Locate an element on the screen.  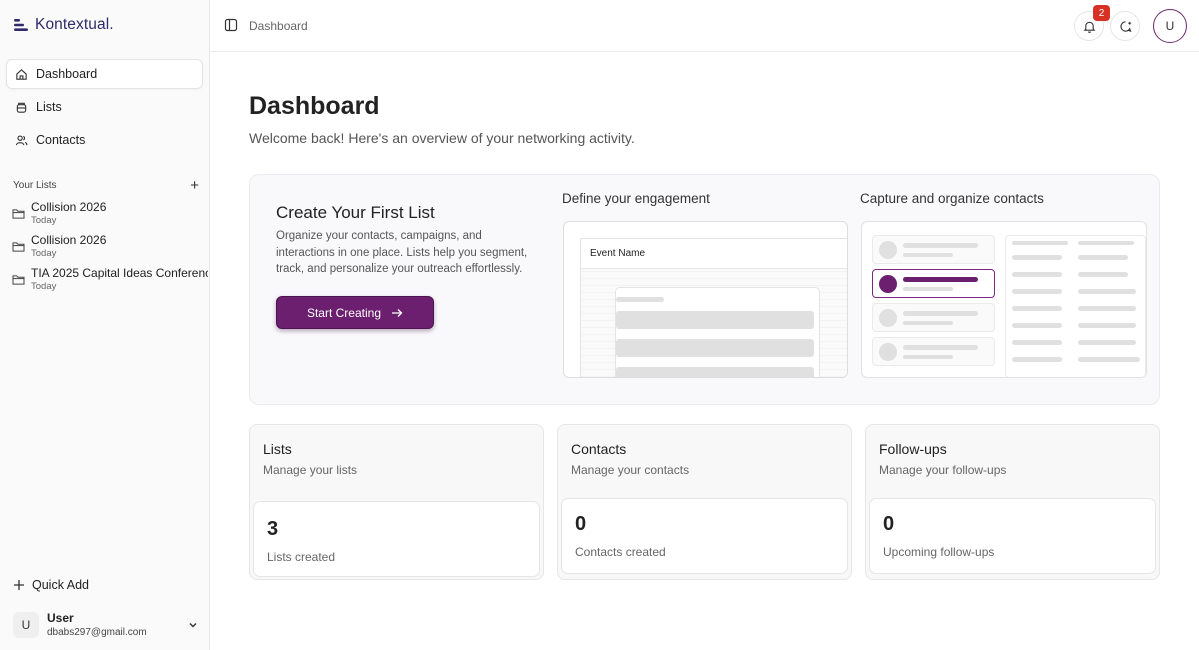
mock-form-card is located at coordinates (717, 332).